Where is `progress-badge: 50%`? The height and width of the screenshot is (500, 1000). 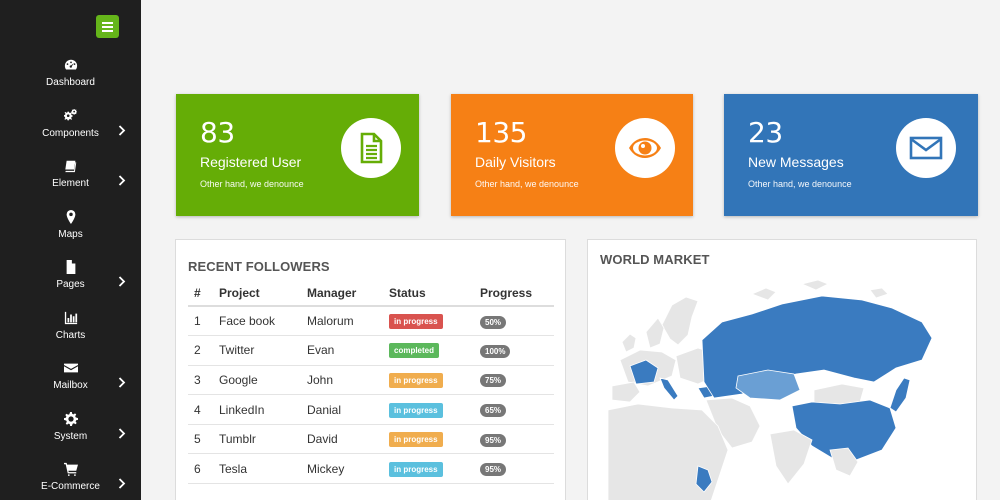
progress-badge: 50% is located at coordinates (493, 322).